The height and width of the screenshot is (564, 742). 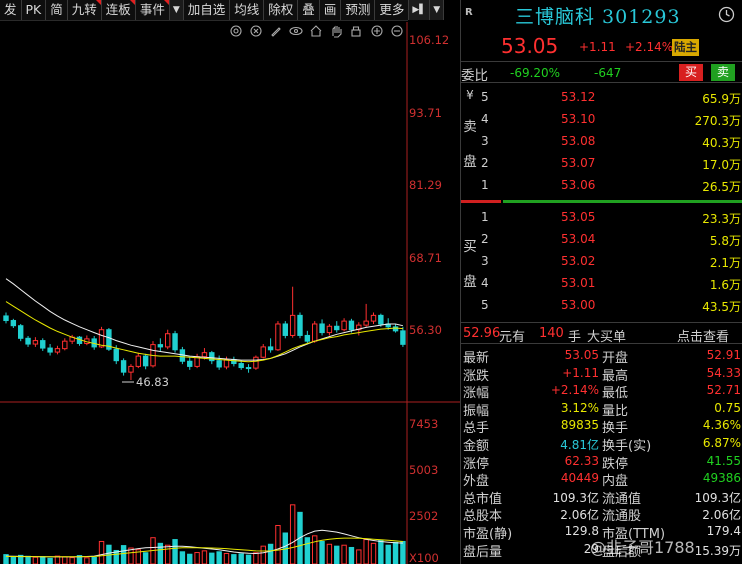 I want to click on toolbar-lianban-button: 连板, so click(x=119, y=10).